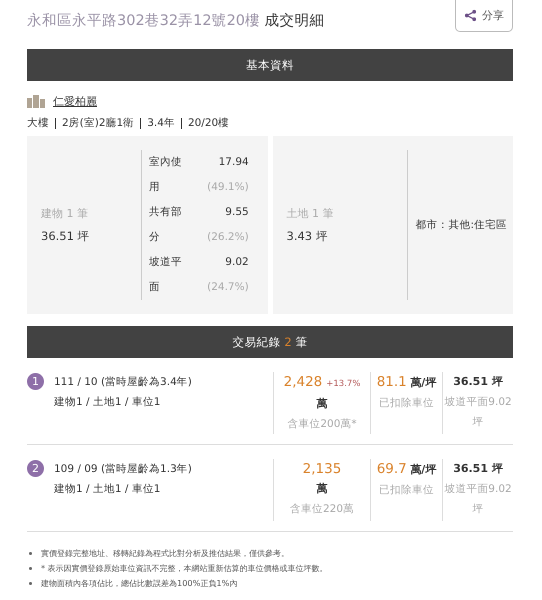  Describe the element at coordinates (336, 236) in the screenshot. I see `land-area: 3.43 坪` at that location.